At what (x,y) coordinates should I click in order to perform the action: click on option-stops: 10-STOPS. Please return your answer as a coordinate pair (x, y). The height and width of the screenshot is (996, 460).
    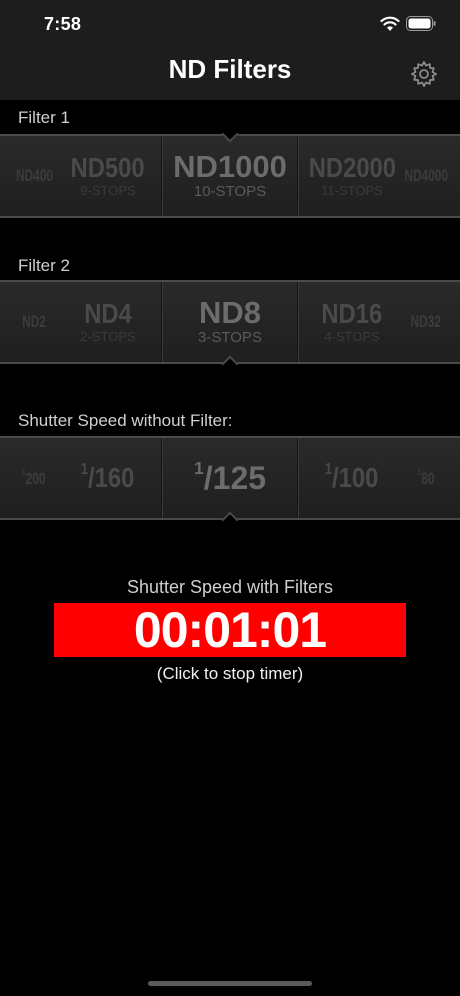
    Looking at the image, I should click on (230, 192).